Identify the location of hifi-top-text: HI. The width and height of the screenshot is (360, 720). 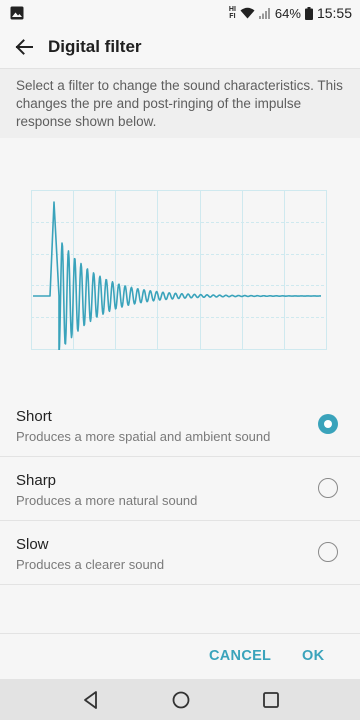
(232, 9).